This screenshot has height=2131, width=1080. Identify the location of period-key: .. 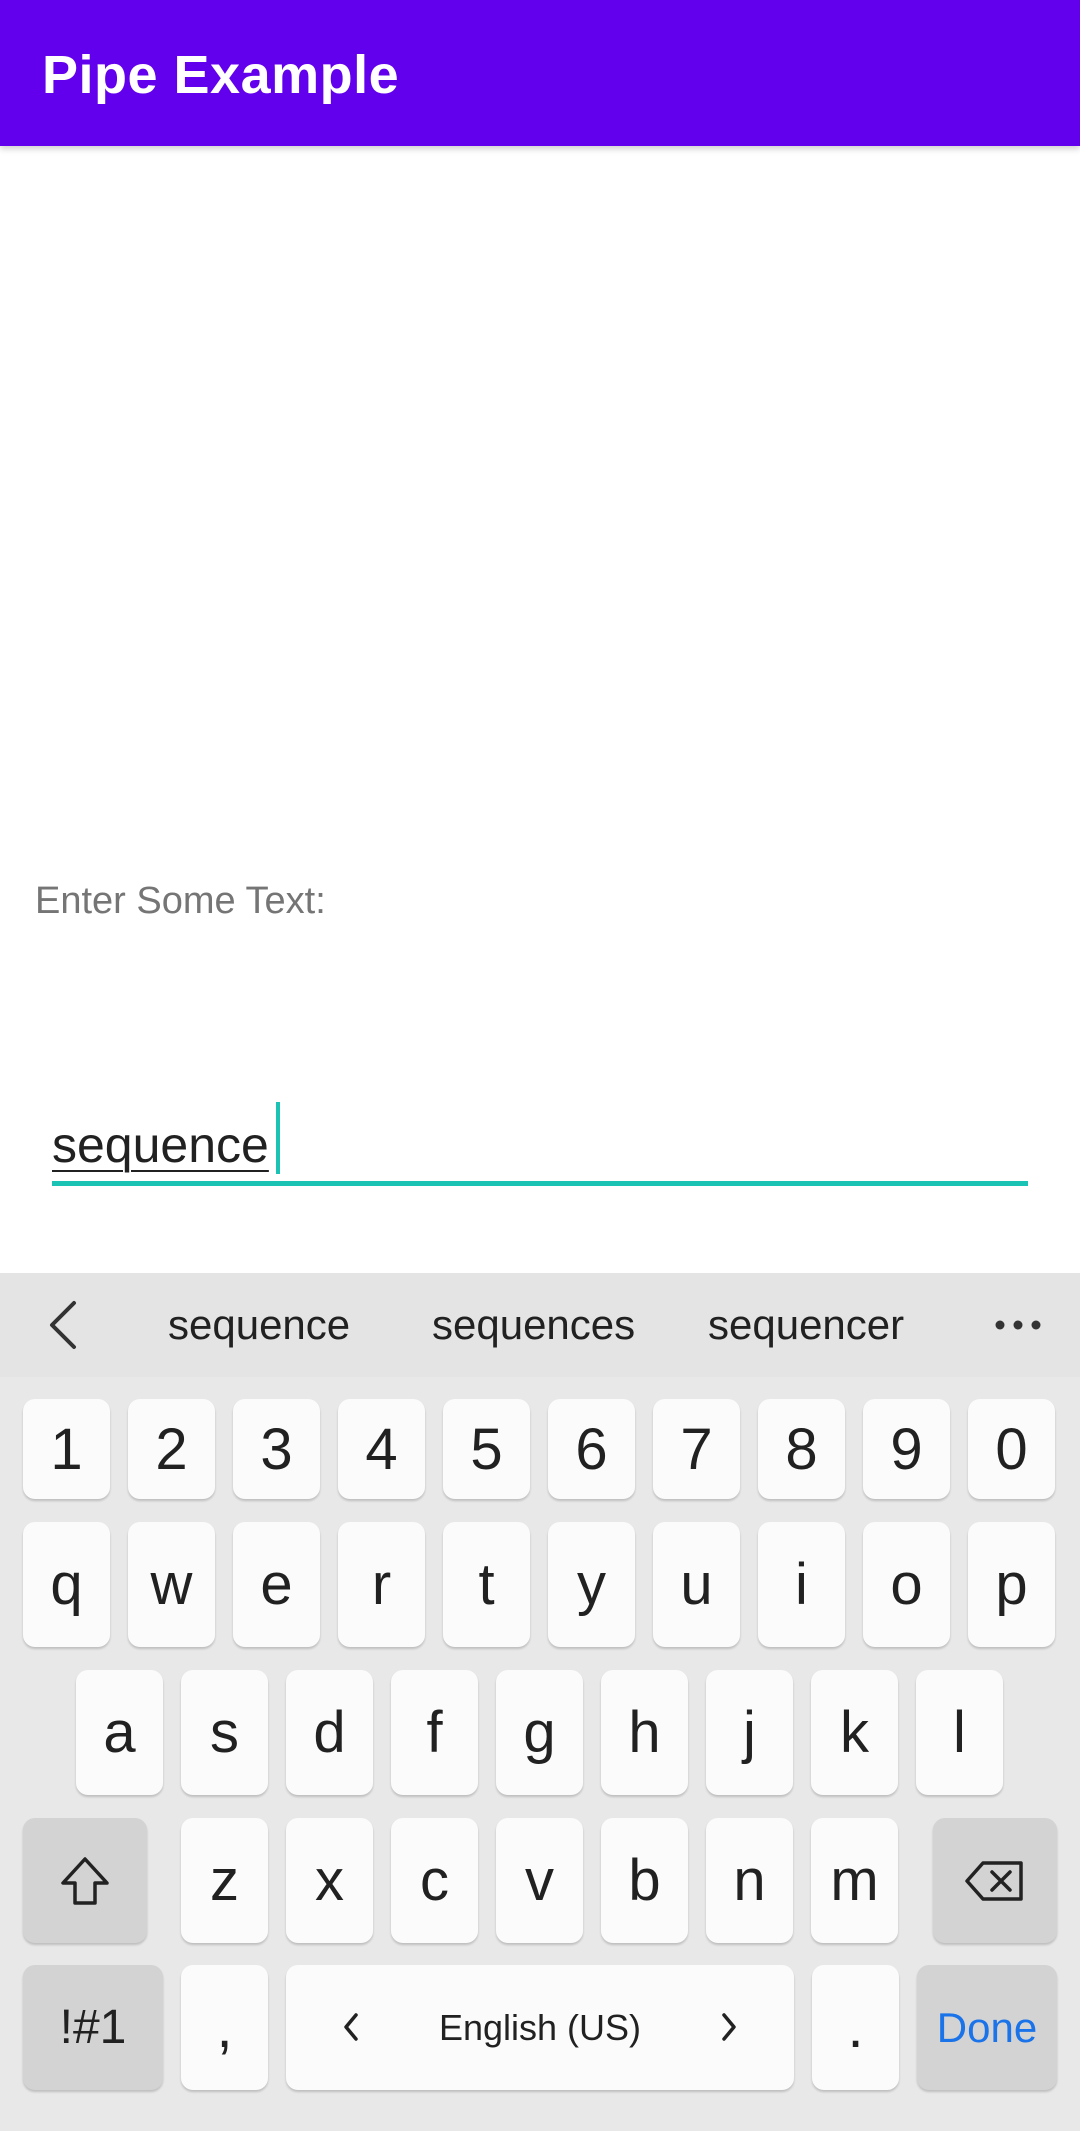
(855, 2027).